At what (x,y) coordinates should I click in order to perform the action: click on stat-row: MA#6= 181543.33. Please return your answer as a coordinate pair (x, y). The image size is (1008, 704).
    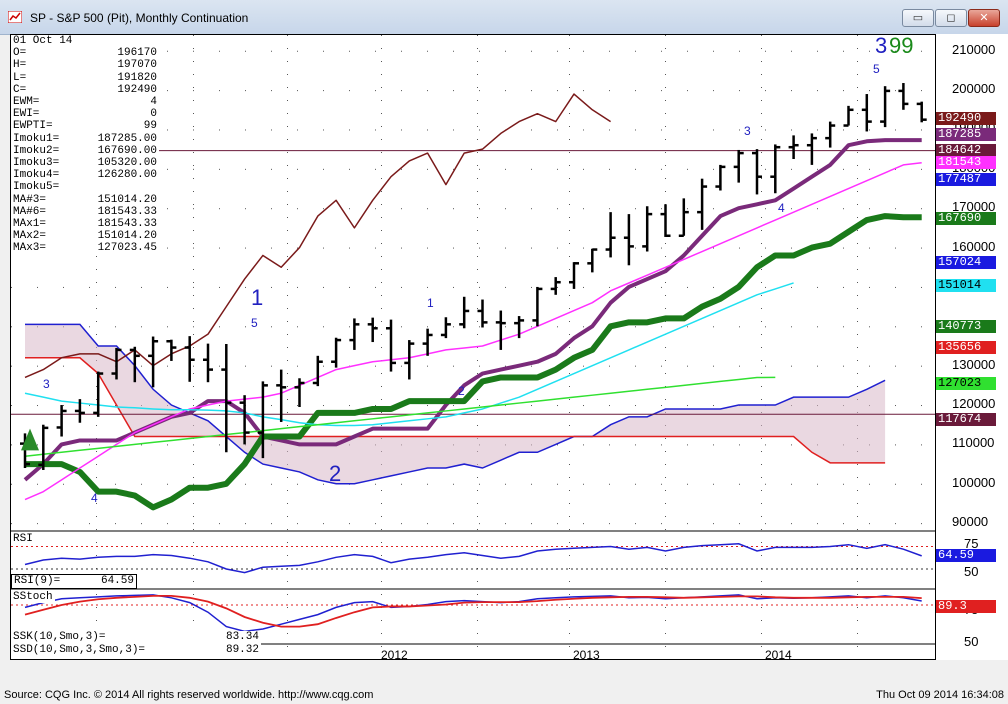
    Looking at the image, I should click on (85, 212).